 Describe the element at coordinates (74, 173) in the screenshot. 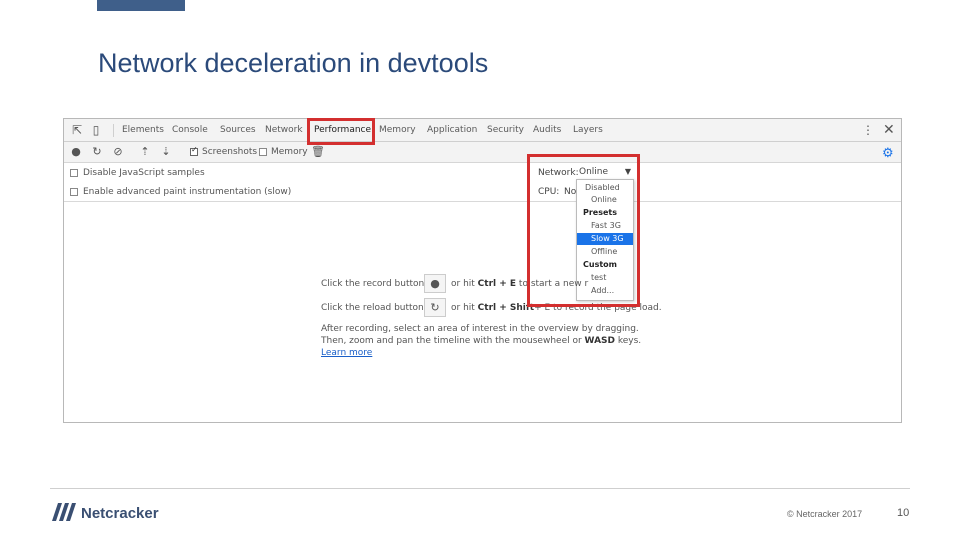

I see `disable-js-samples-checkbox` at that location.